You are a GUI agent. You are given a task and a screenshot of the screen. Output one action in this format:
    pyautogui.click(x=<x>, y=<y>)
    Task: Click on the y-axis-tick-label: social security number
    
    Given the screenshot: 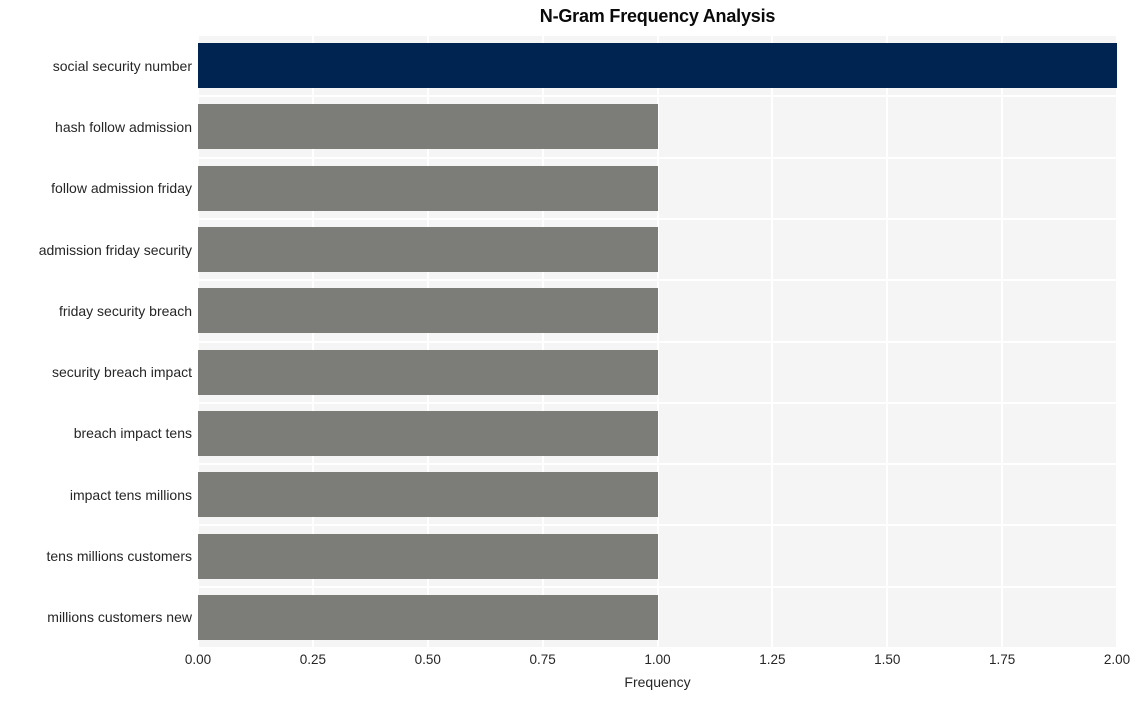 What is the action you would take?
    pyautogui.click(x=122, y=65)
    